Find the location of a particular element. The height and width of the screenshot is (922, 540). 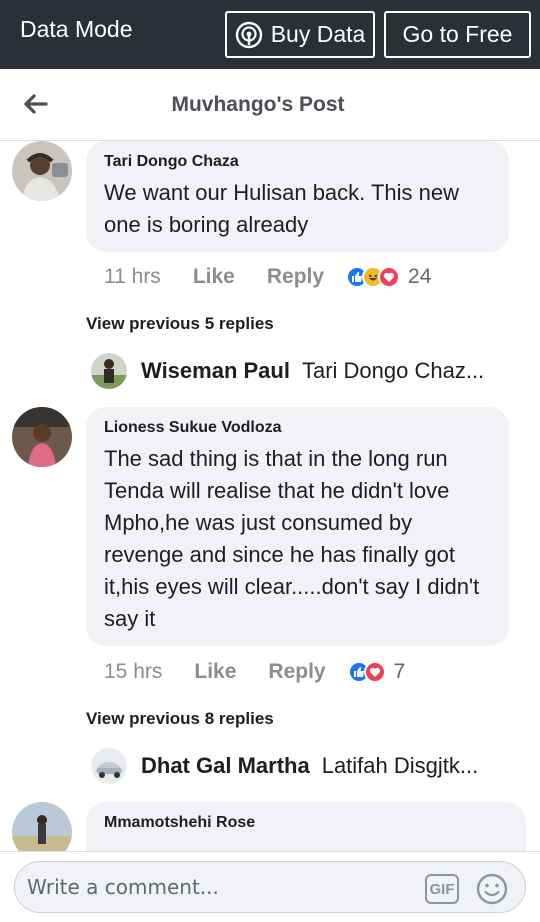

go-to-free-button: Go to Free is located at coordinates (457, 34).